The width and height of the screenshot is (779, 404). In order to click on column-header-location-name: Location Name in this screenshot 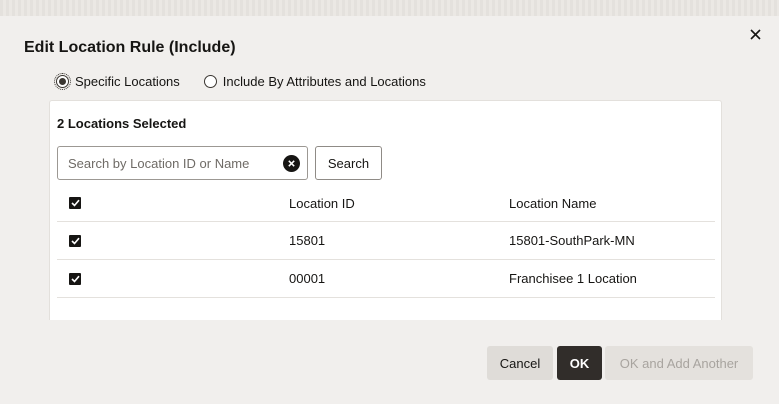, I will do `click(552, 203)`.